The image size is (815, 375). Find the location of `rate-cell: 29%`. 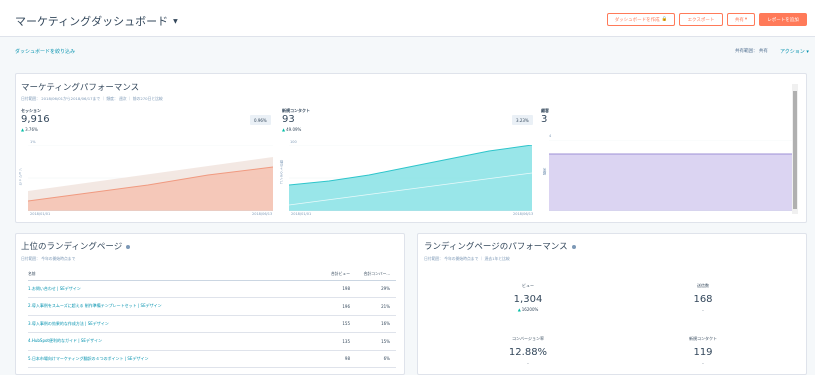

rate-cell: 29% is located at coordinates (376, 289).